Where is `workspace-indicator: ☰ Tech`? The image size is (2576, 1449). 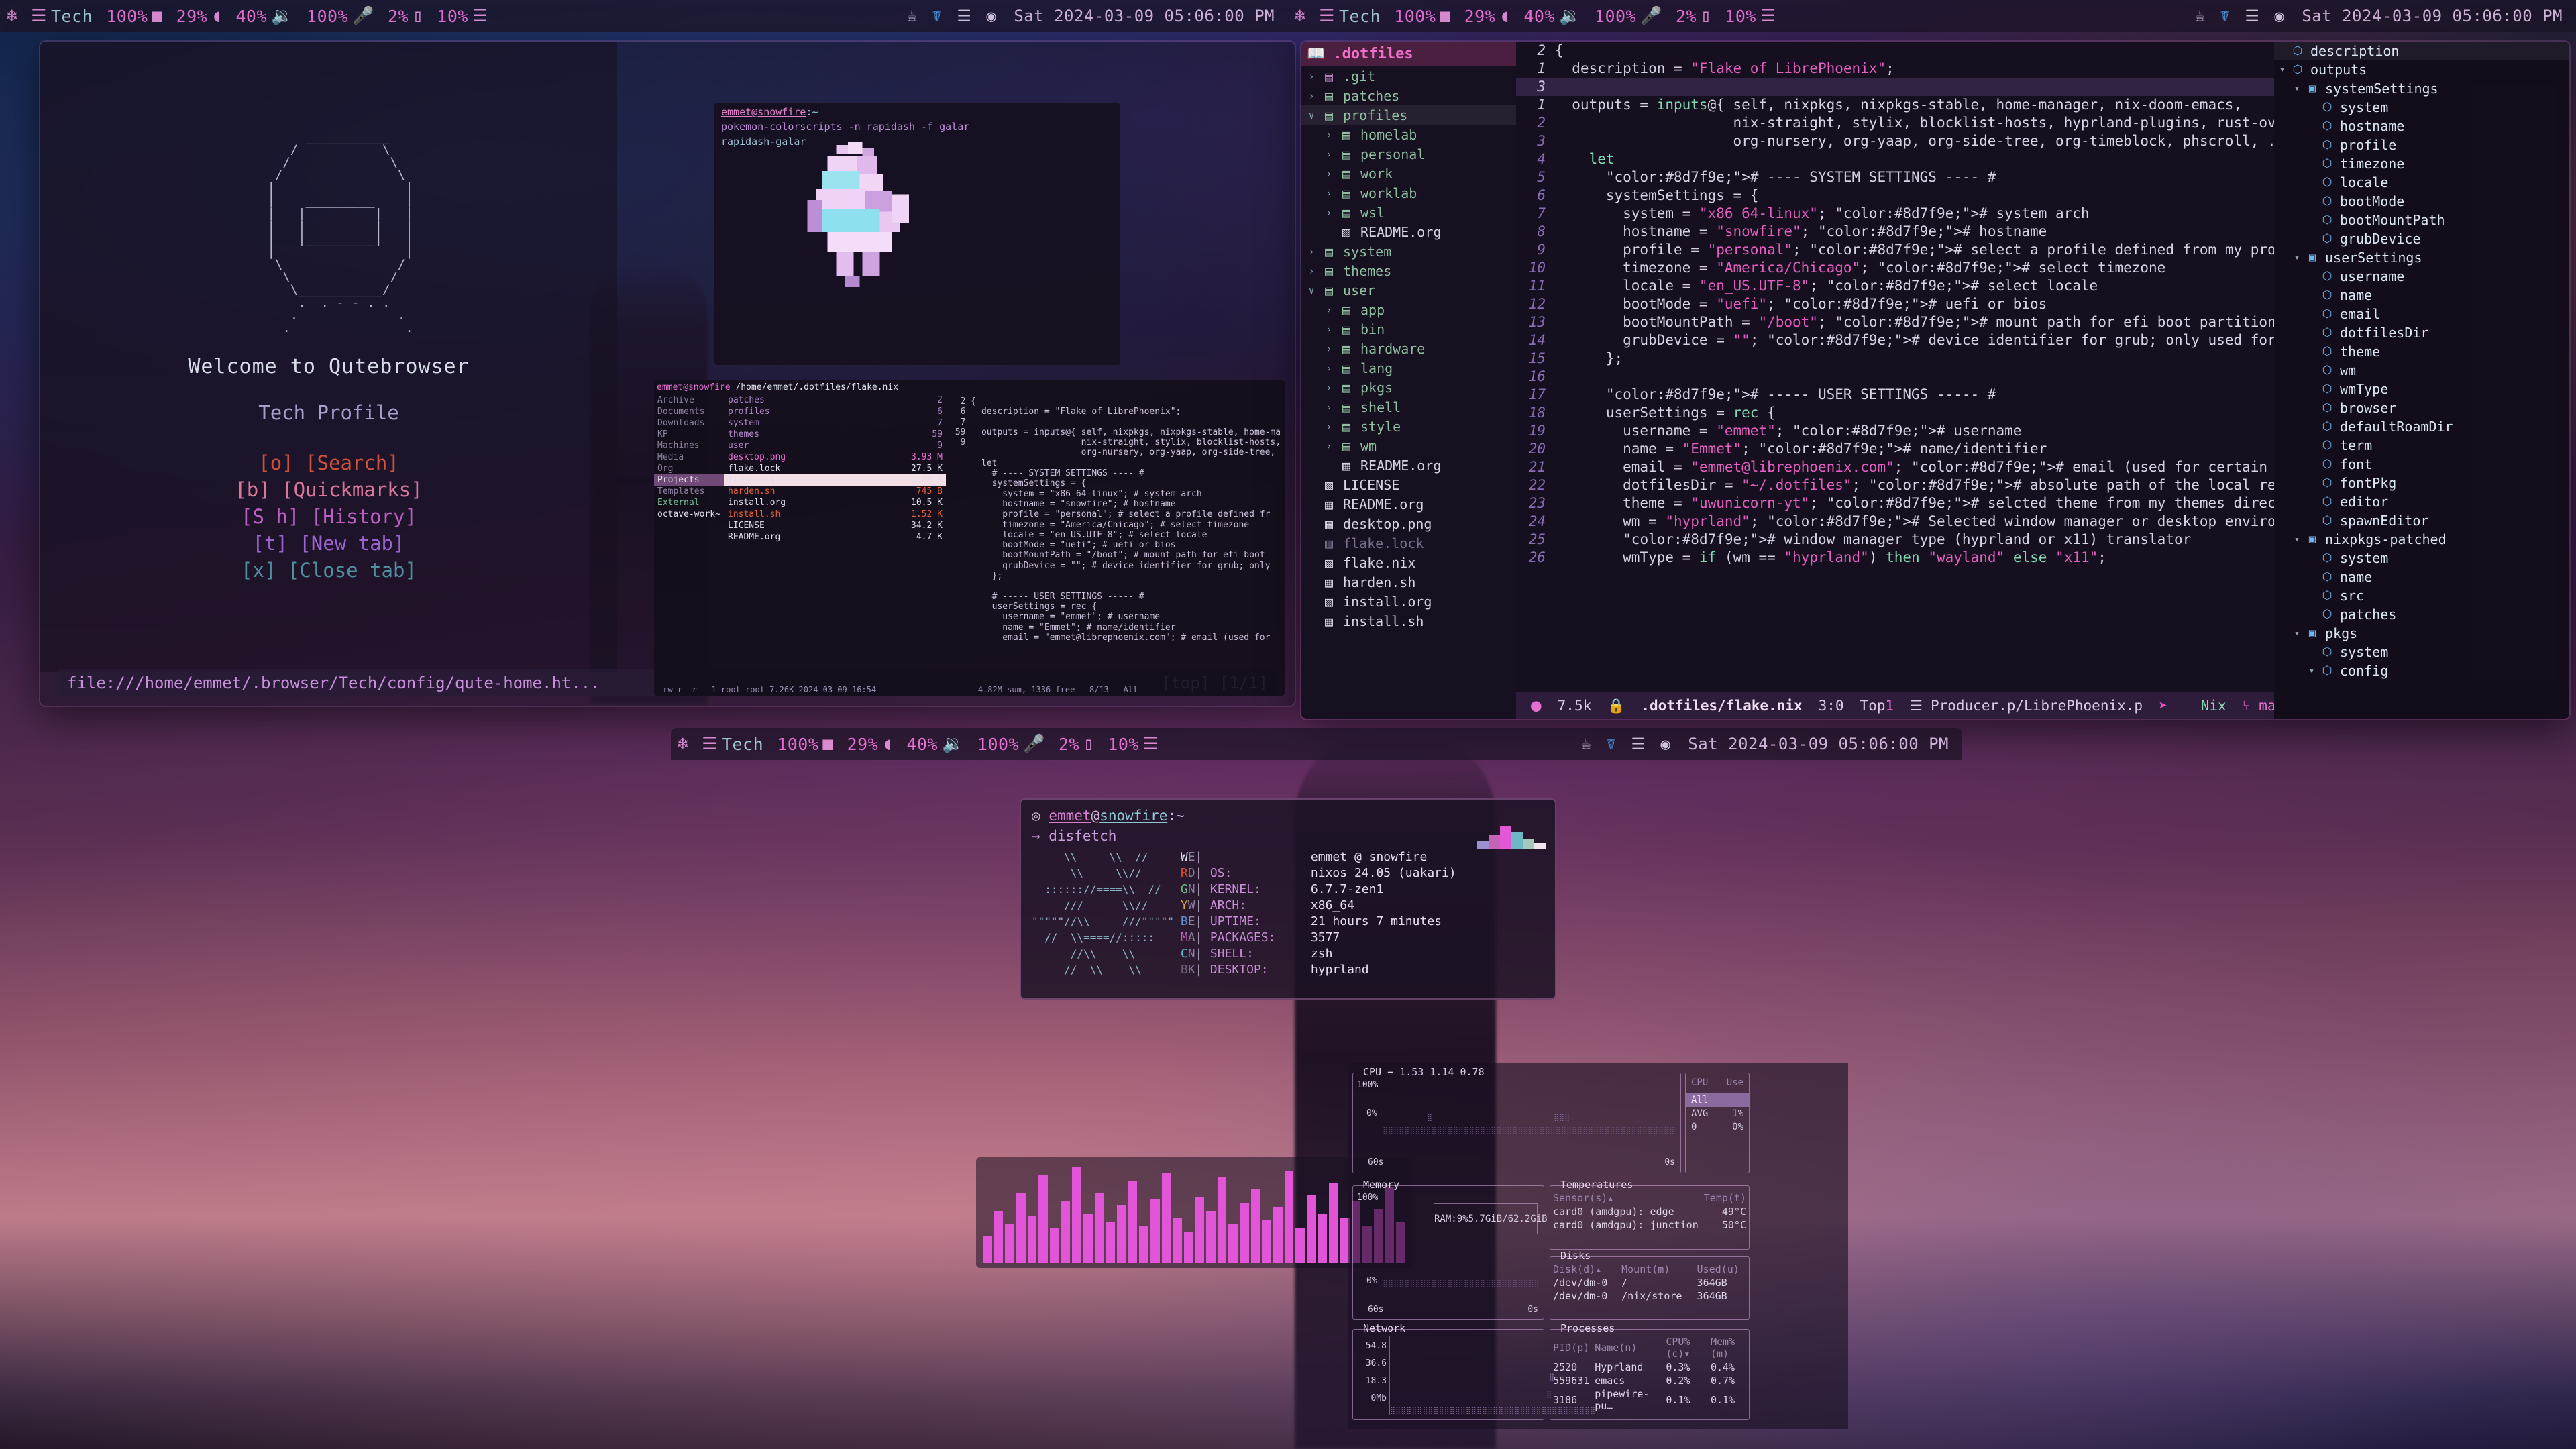 workspace-indicator: ☰ Tech is located at coordinates (61, 16).